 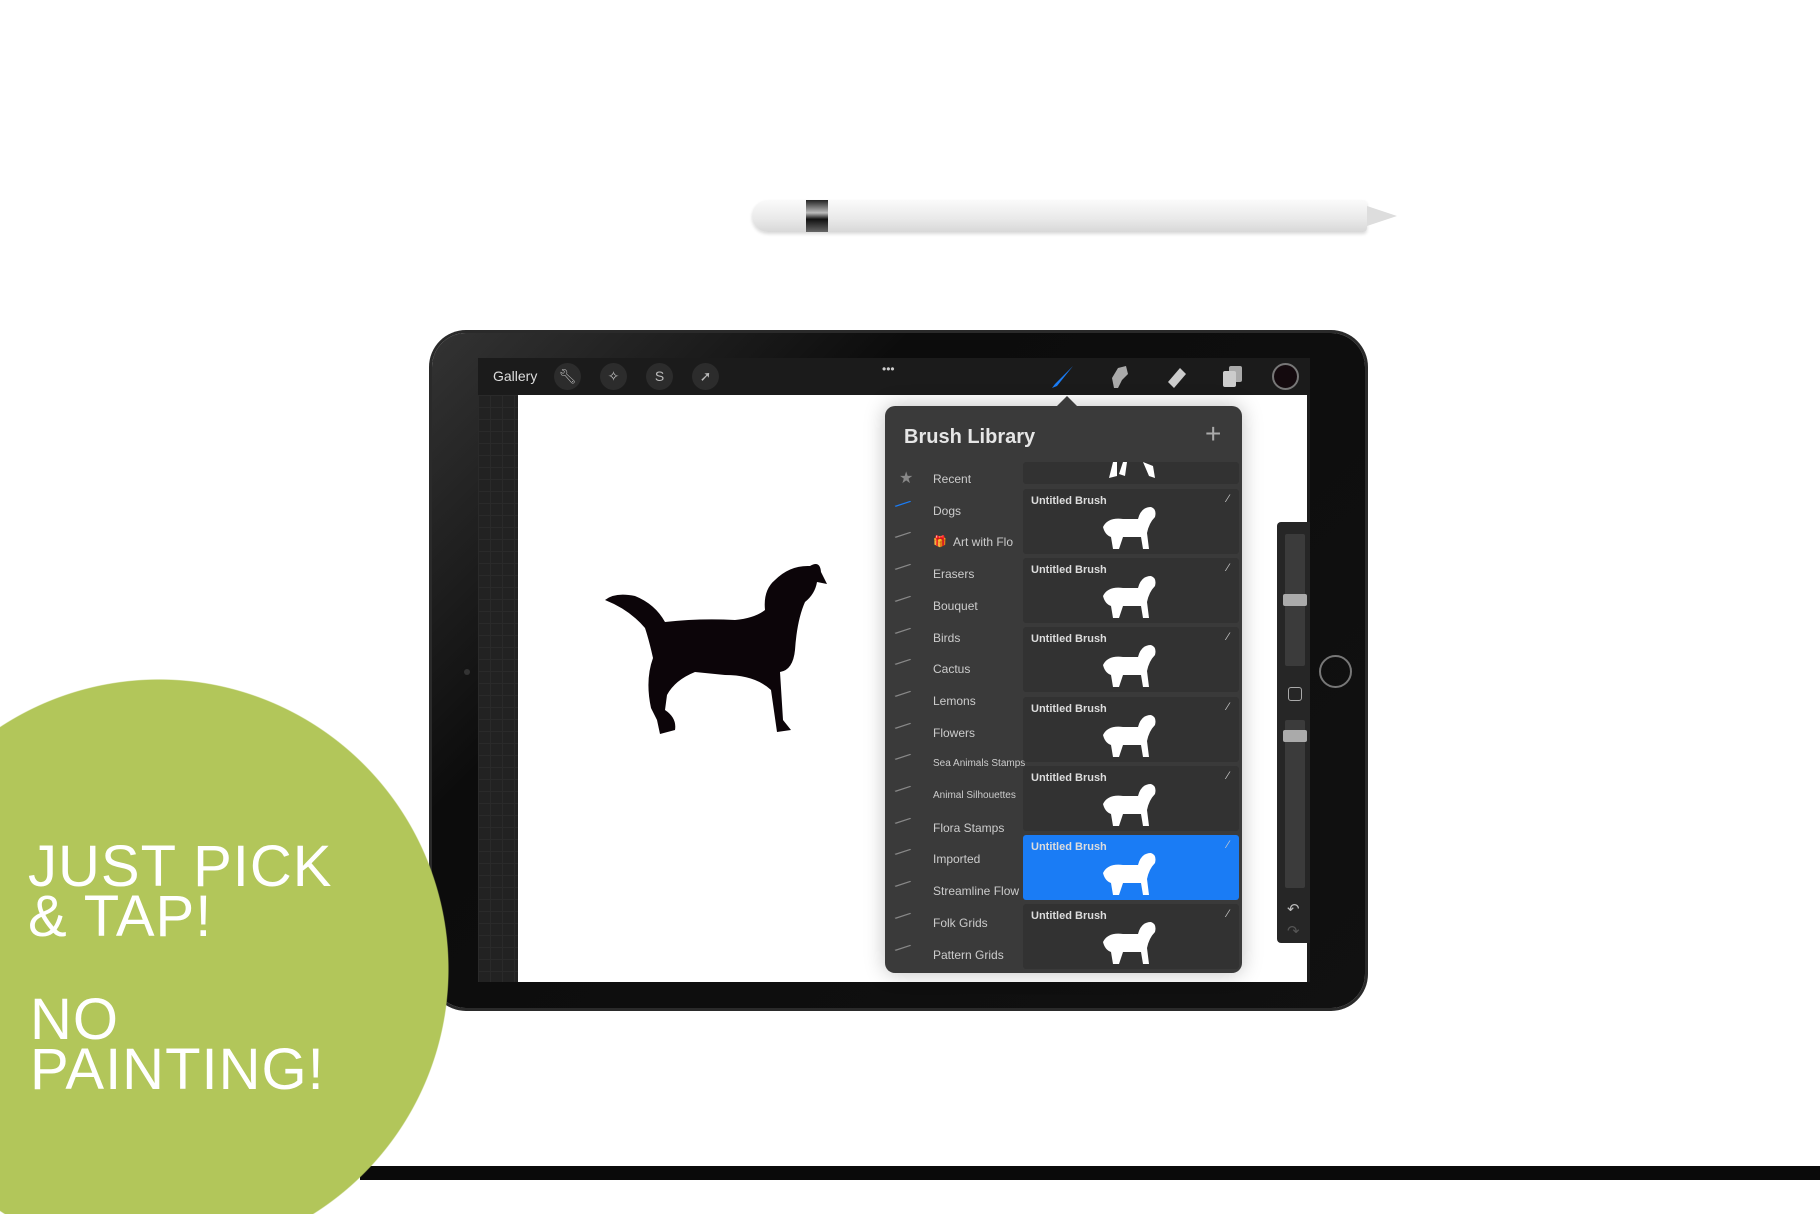 I want to click on brush-set-label: Imported, so click(x=957, y=859).